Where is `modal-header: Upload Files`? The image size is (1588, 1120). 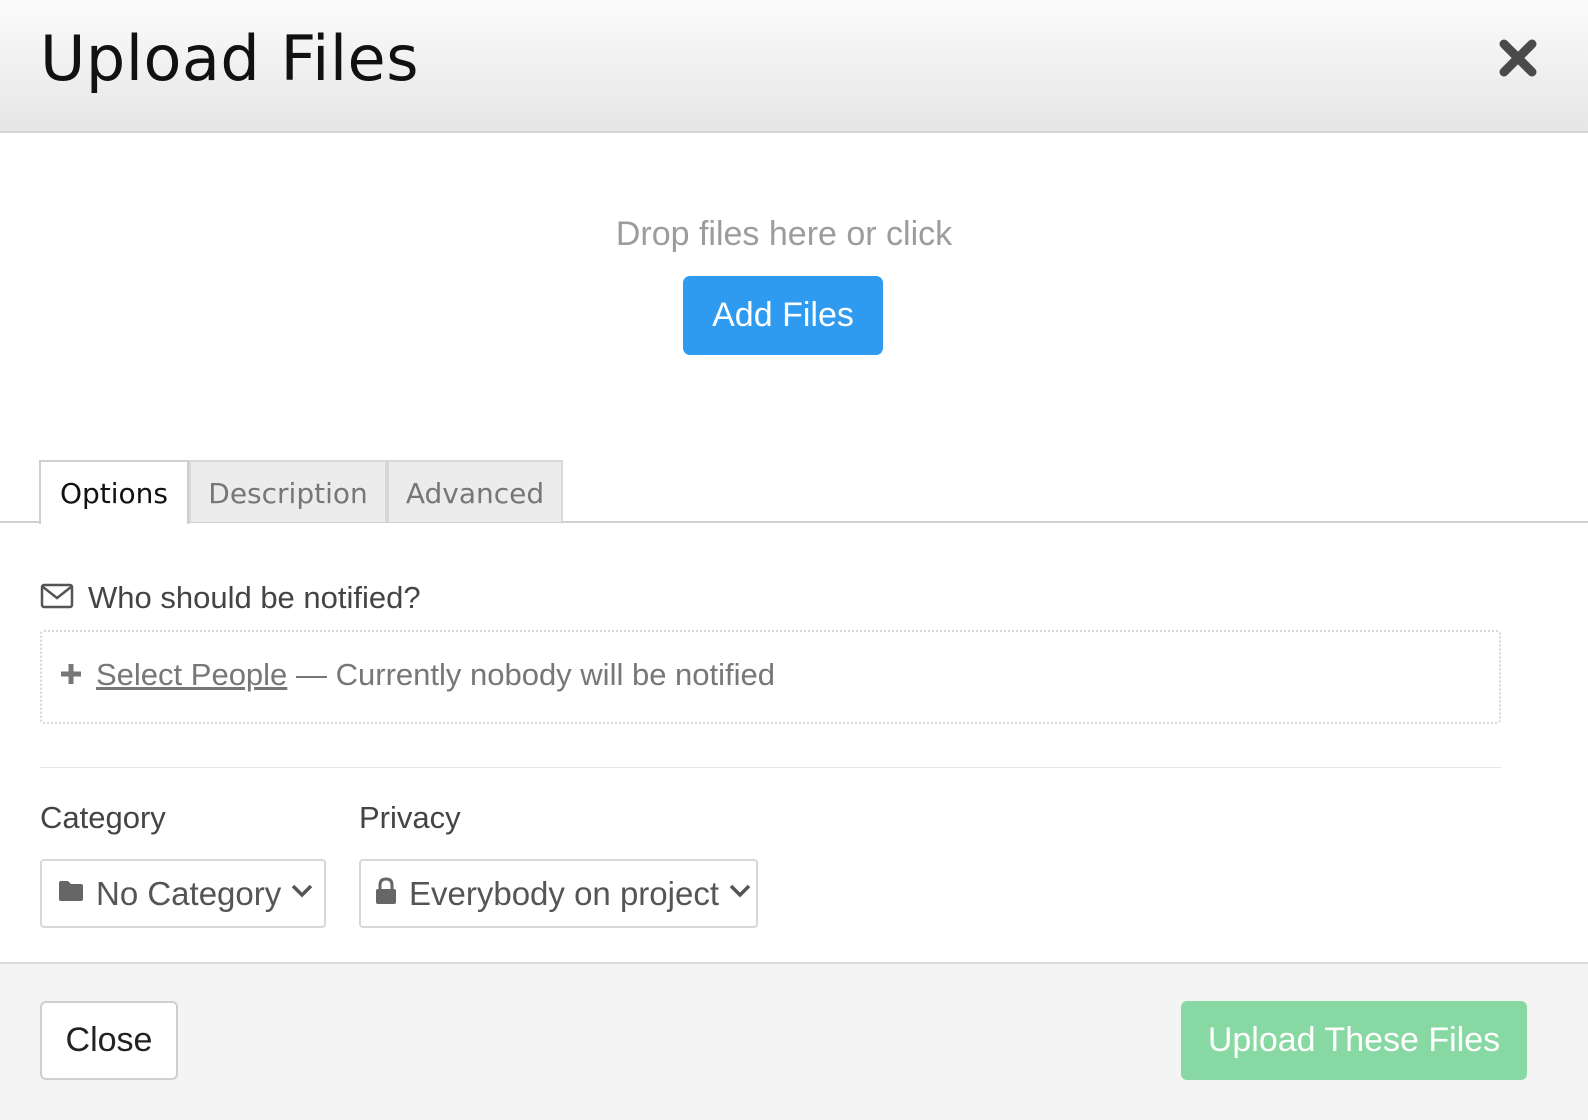
modal-header: Upload Files is located at coordinates (794, 66).